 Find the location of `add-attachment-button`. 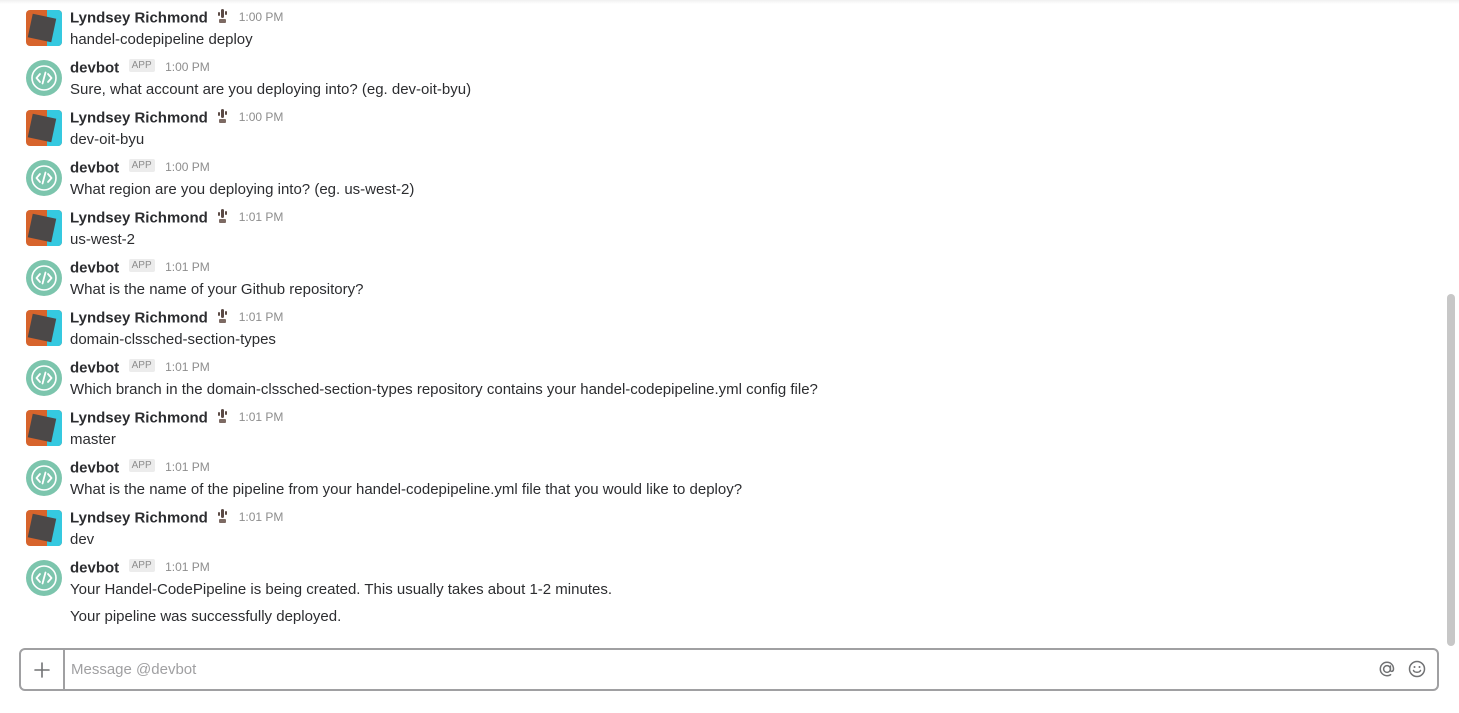

add-attachment-button is located at coordinates (43, 669).